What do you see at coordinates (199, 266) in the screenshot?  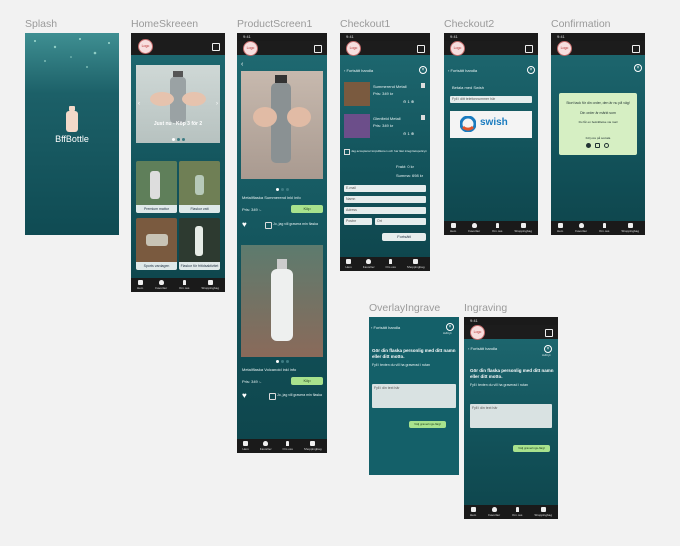 I see `category-label: Flaskor för fritidsaktivitet` at bounding box center [199, 266].